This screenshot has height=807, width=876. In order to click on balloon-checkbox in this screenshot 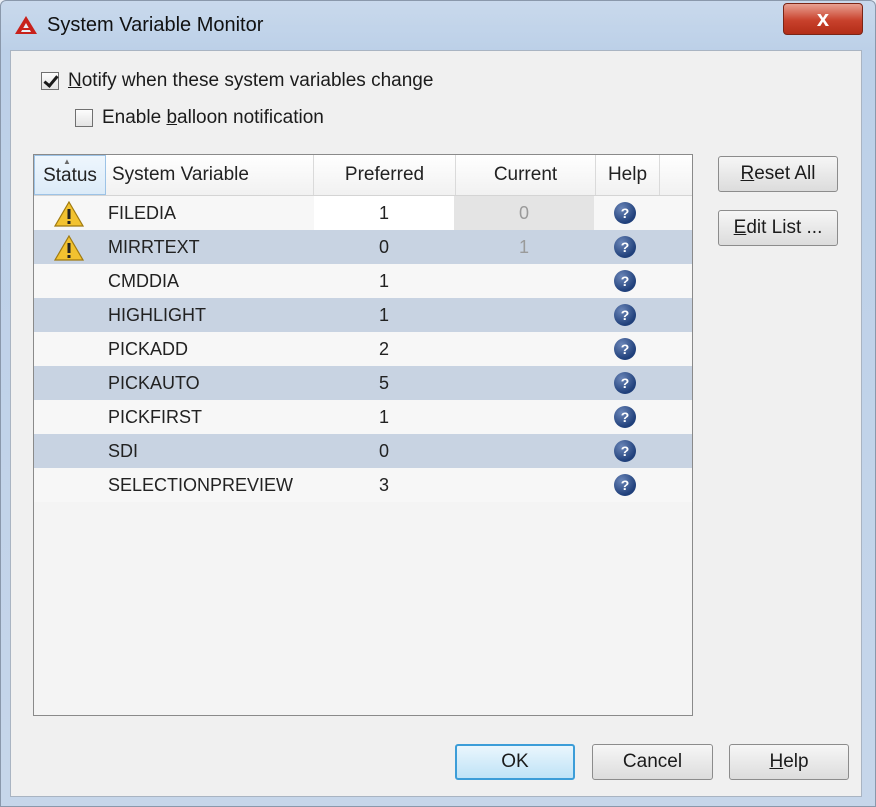, I will do `click(84, 118)`.